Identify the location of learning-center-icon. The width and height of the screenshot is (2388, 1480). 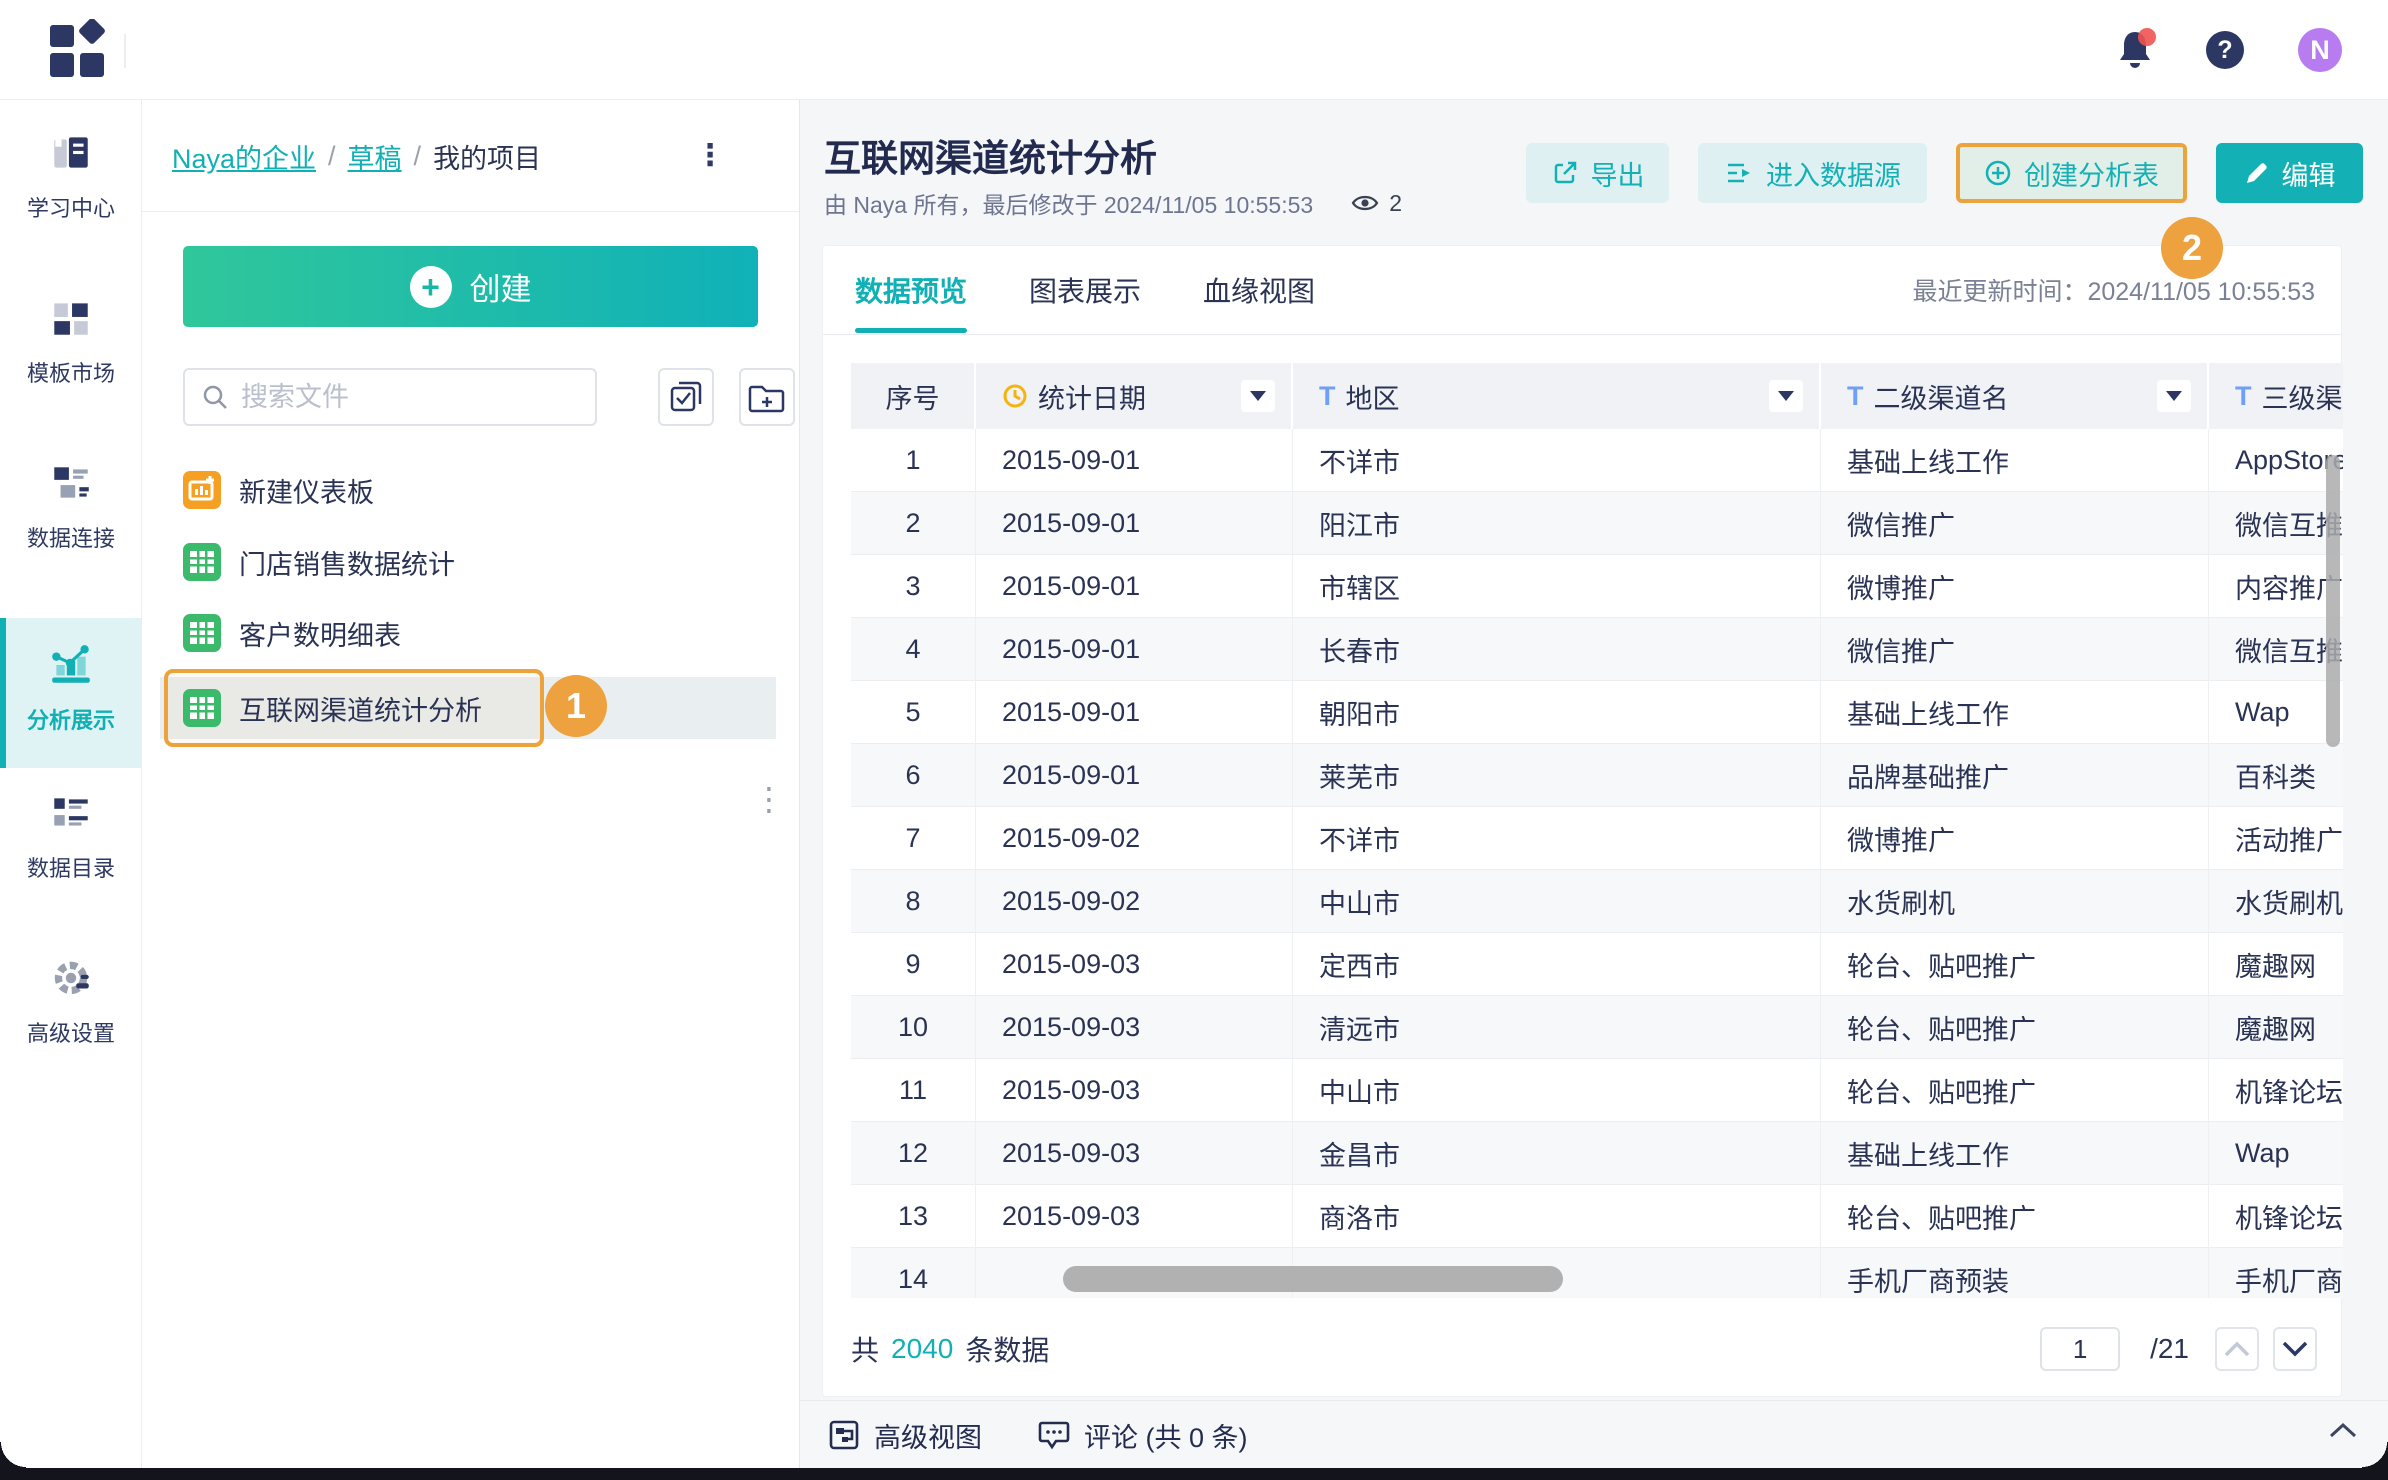
(71, 155).